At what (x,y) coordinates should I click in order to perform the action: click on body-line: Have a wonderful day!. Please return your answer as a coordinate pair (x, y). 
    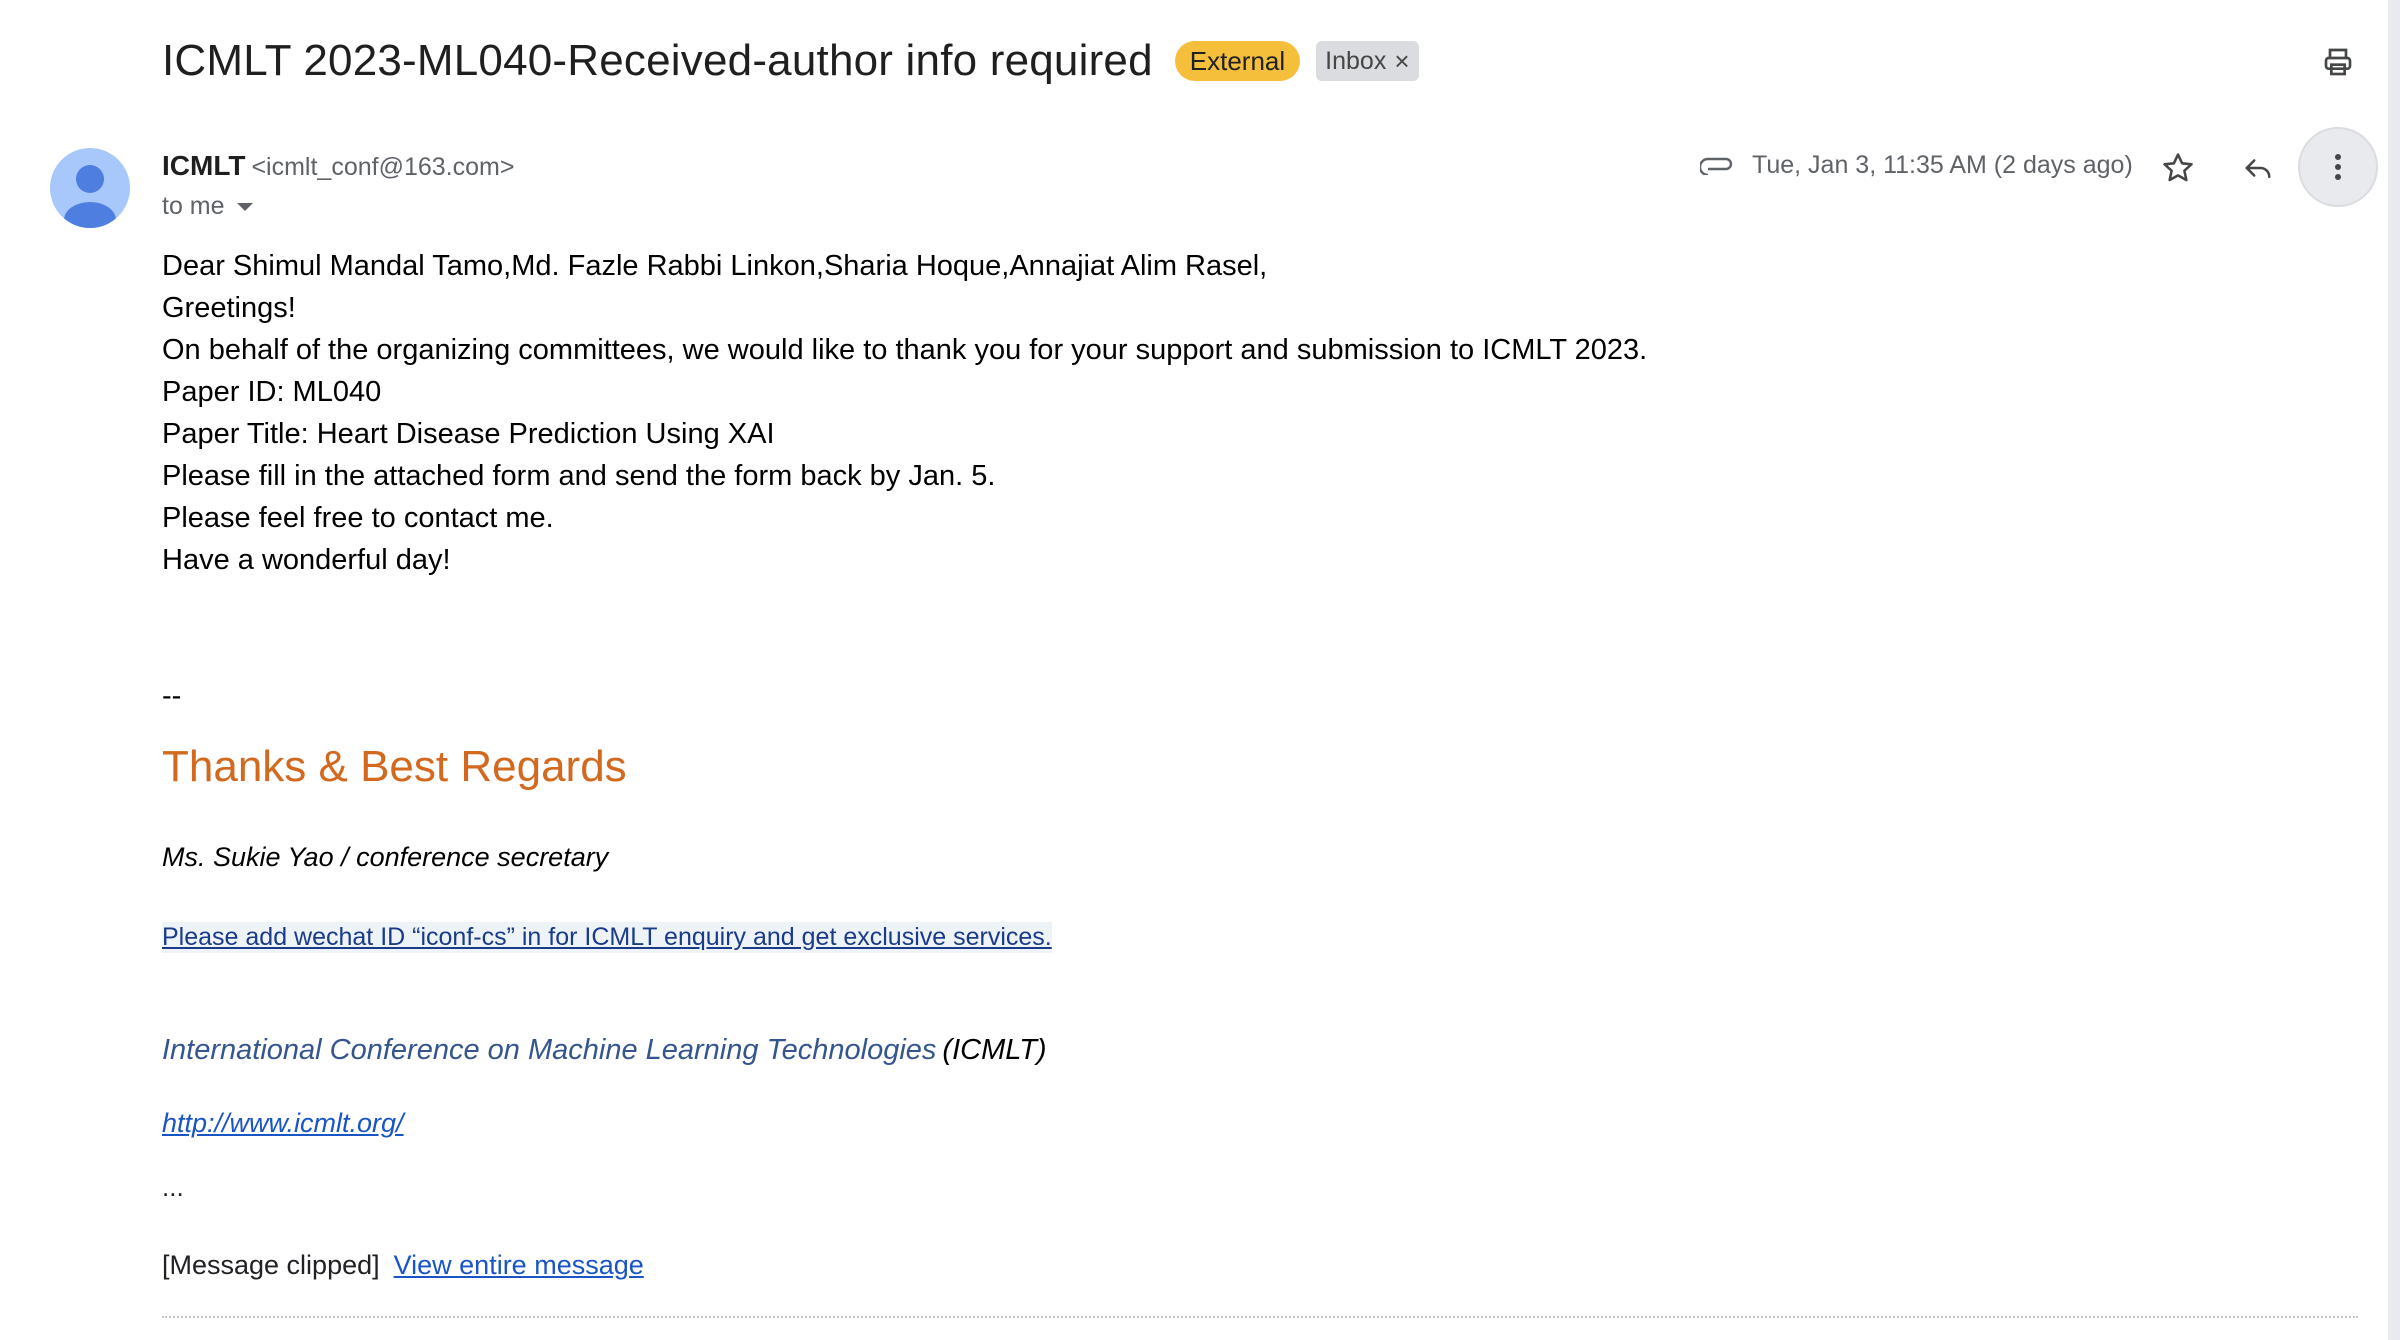
    Looking at the image, I should click on (306, 560).